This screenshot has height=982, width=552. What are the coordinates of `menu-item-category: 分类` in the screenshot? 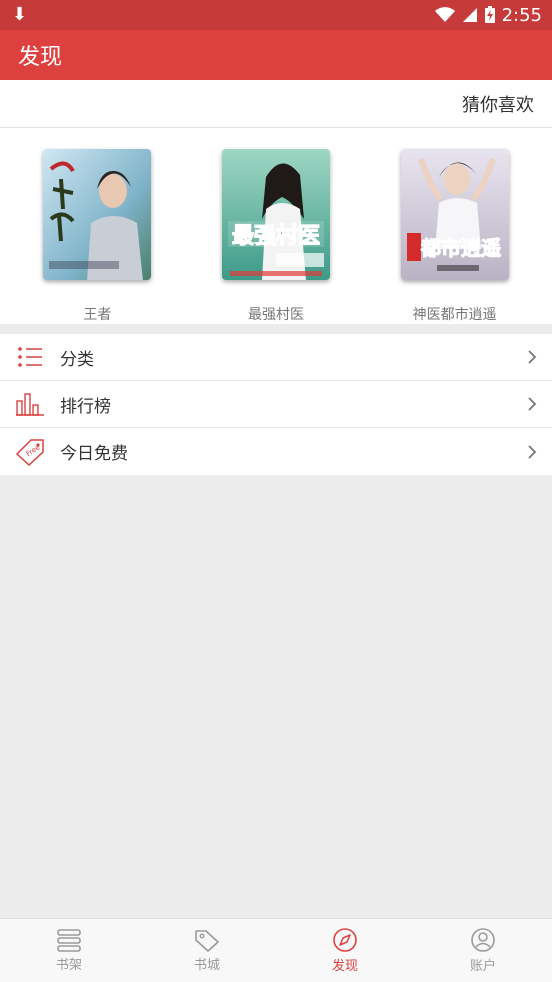 It's located at (276, 357).